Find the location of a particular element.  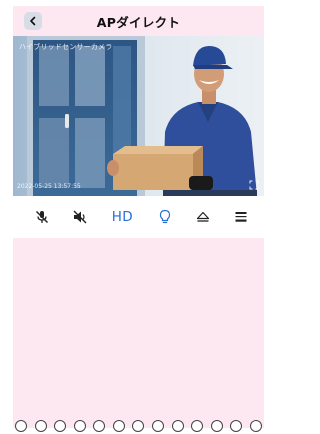

hd-quality-button: HD is located at coordinates (122, 217).